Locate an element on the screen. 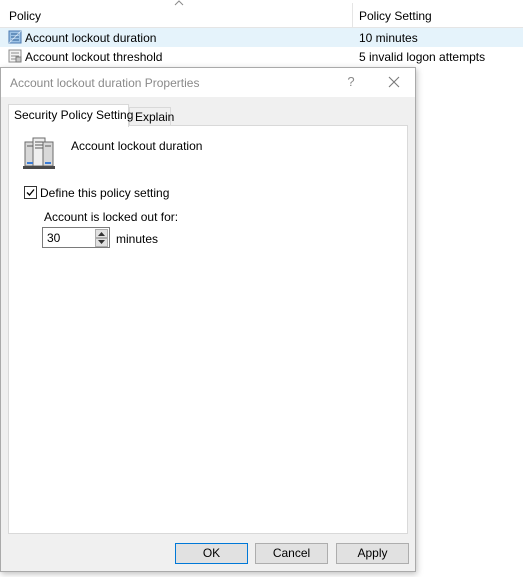  dialog-titlebar: Account lockout duration Properties ? is located at coordinates (208, 82).